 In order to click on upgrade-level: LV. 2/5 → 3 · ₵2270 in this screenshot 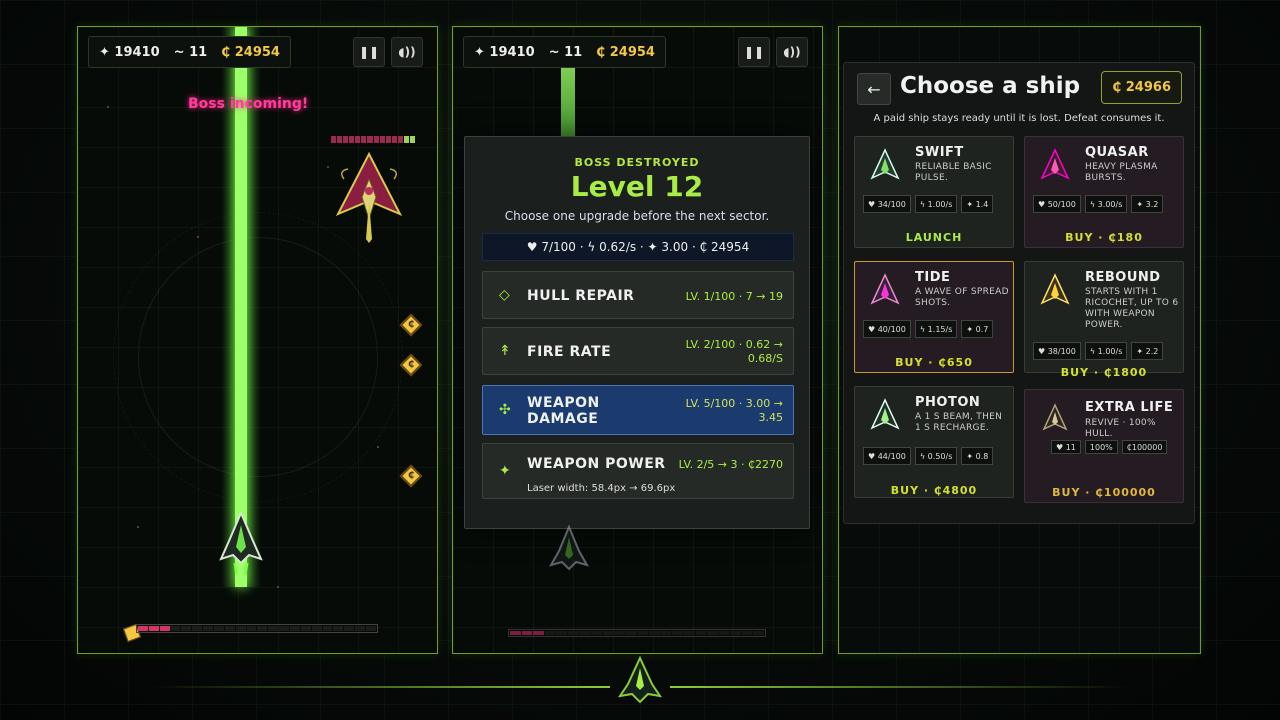, I will do `click(730, 464)`.